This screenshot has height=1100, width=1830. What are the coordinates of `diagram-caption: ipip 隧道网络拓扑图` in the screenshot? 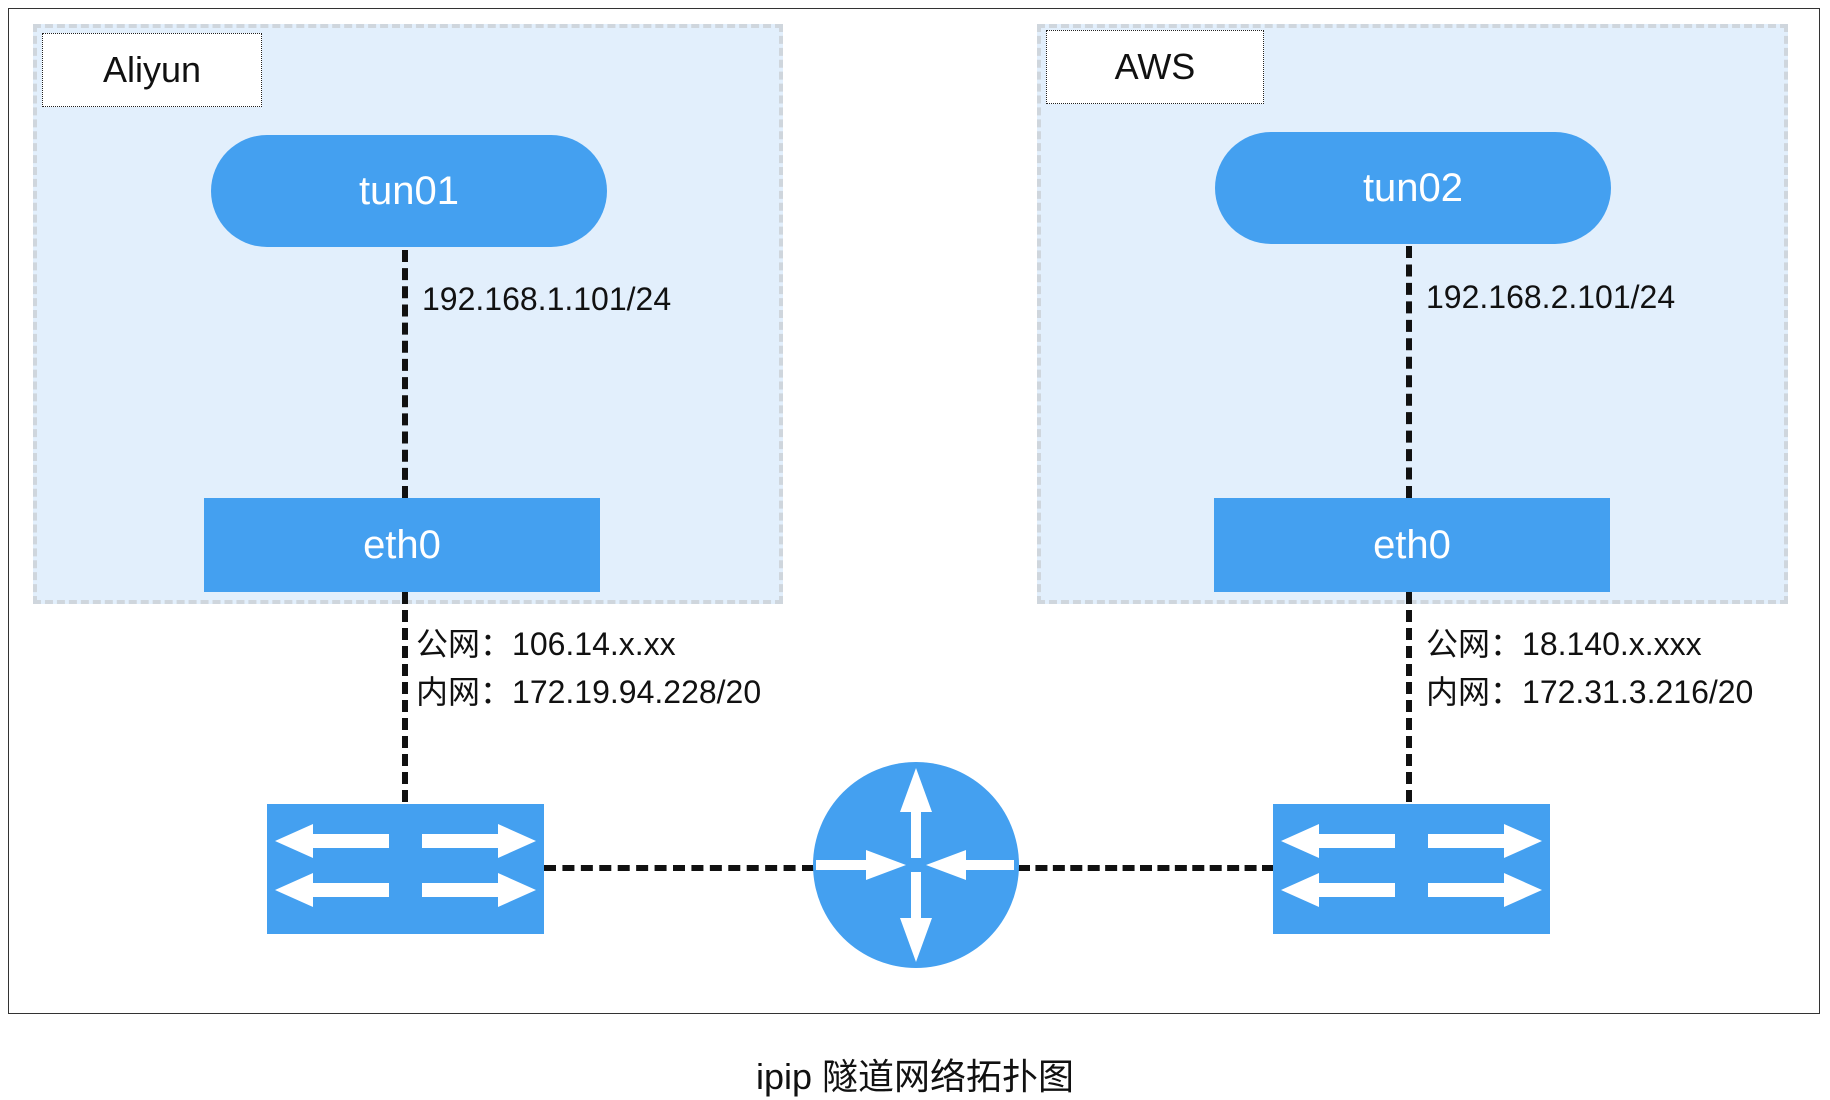 It's located at (915, 1076).